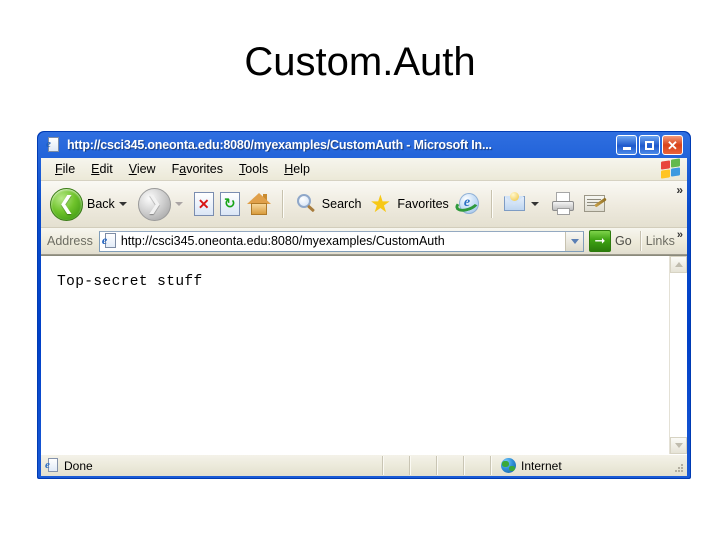 This screenshot has height=540, width=720. Describe the element at coordinates (297, 169) in the screenshot. I see `menu-item-help: Help` at that location.